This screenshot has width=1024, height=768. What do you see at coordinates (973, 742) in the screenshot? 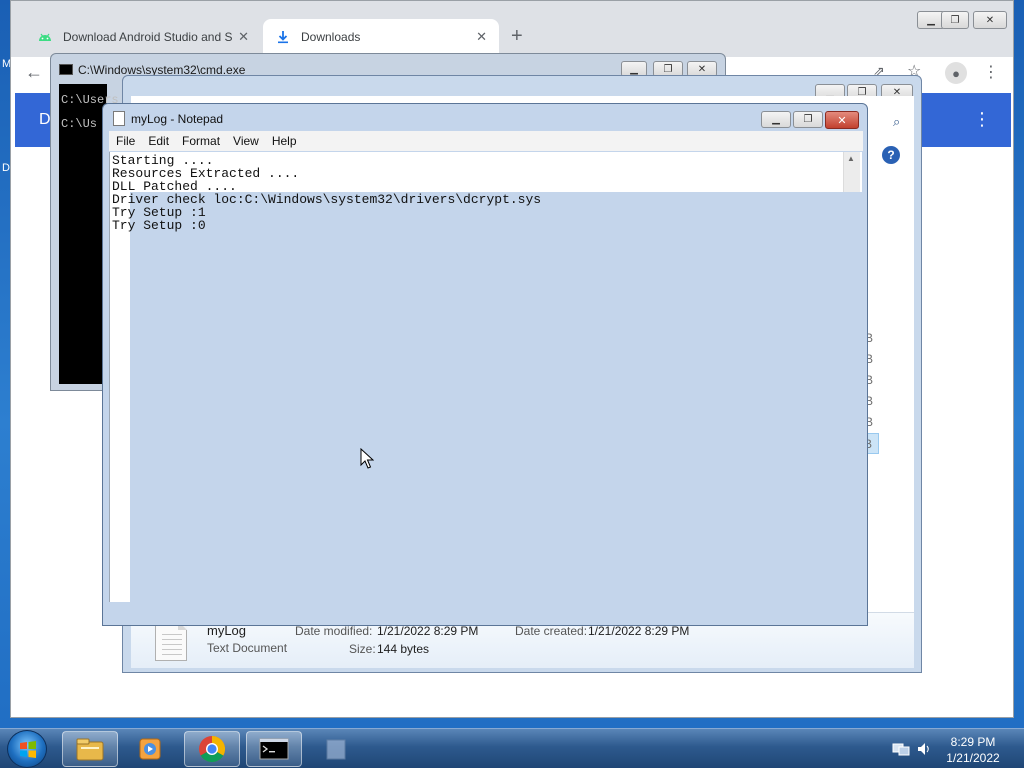
I see `clock-time: 8:29 PM` at bounding box center [973, 742].